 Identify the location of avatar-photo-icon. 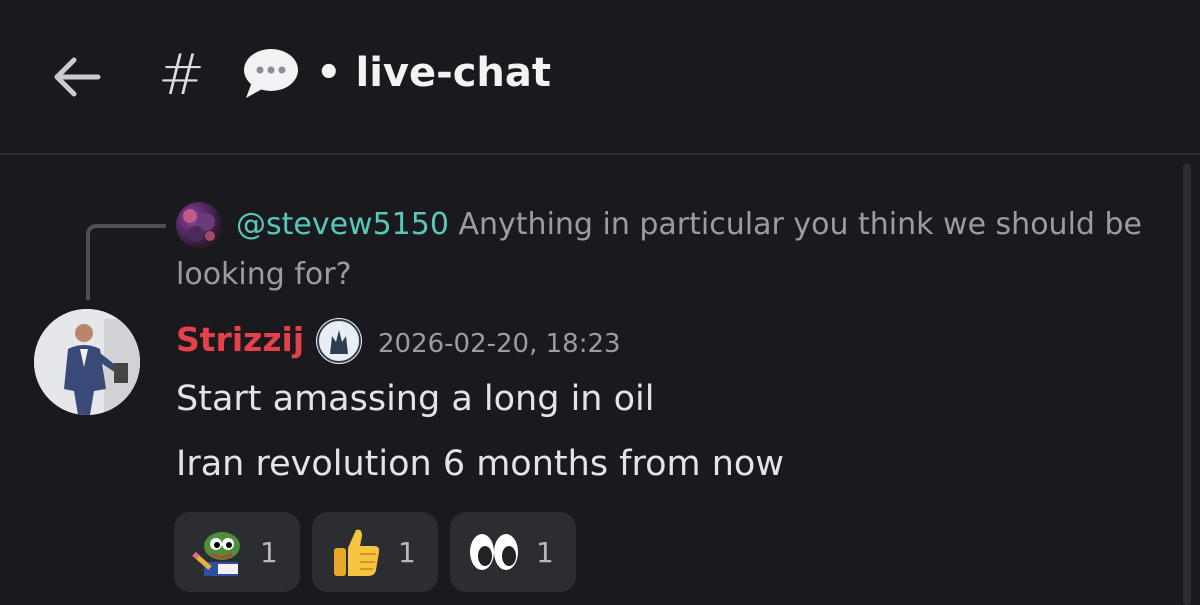
(87, 362).